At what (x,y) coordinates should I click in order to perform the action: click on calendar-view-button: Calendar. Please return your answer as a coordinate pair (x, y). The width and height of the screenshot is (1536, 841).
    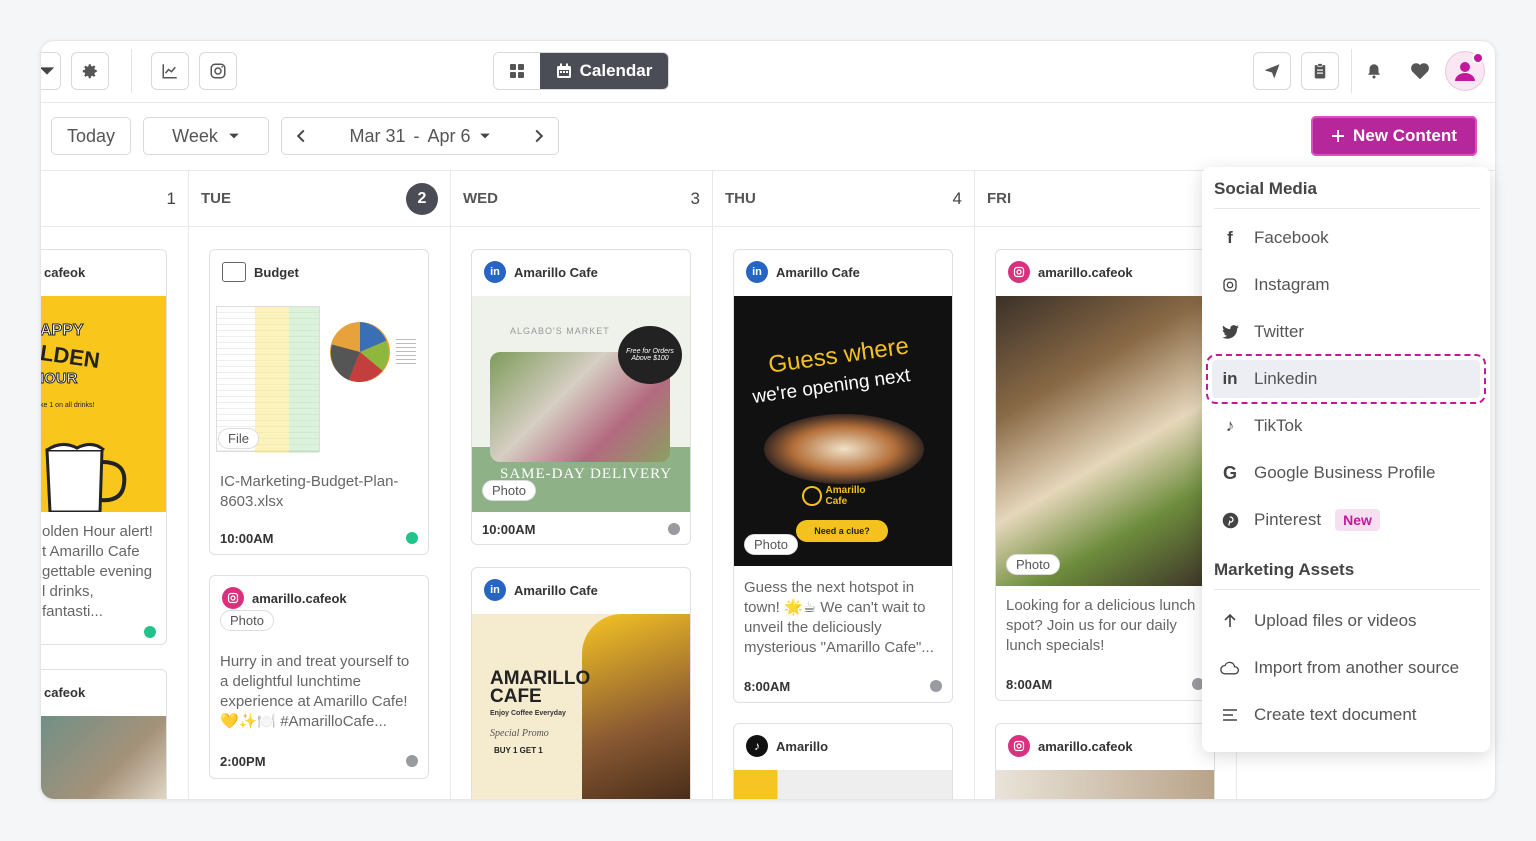
    Looking at the image, I should click on (604, 71).